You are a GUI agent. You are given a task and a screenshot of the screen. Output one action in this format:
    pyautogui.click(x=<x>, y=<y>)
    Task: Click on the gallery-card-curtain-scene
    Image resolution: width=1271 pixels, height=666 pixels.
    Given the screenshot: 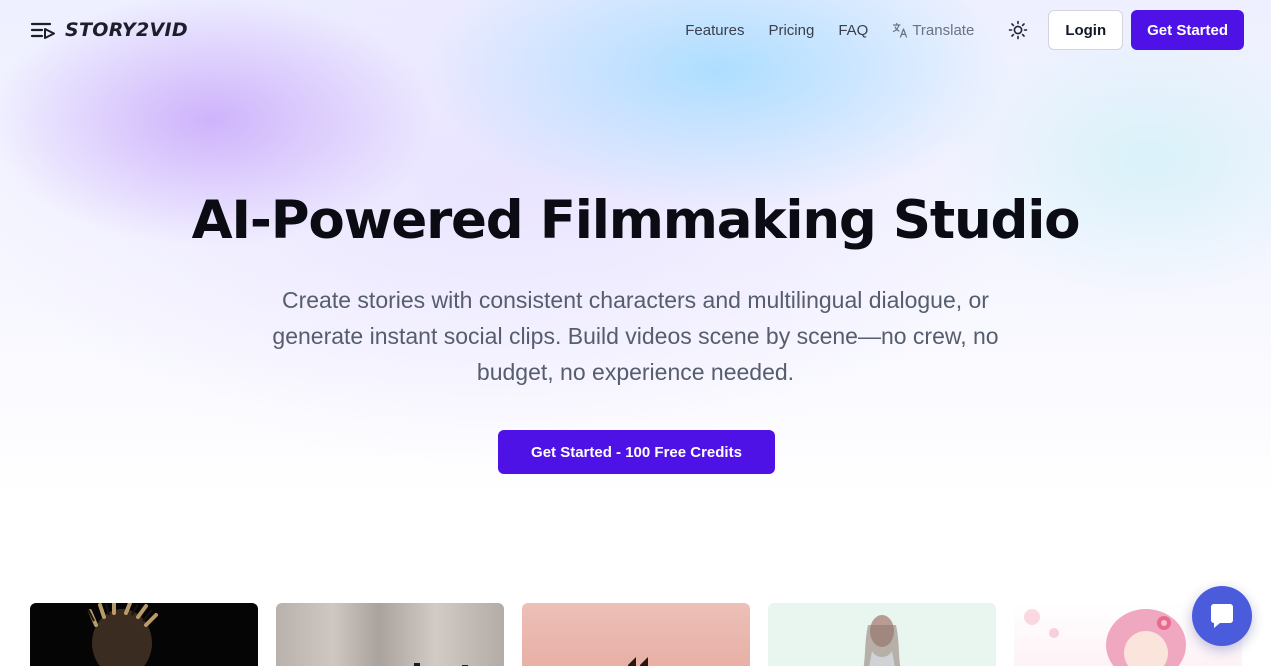 What is the action you would take?
    pyautogui.click(x=390, y=634)
    